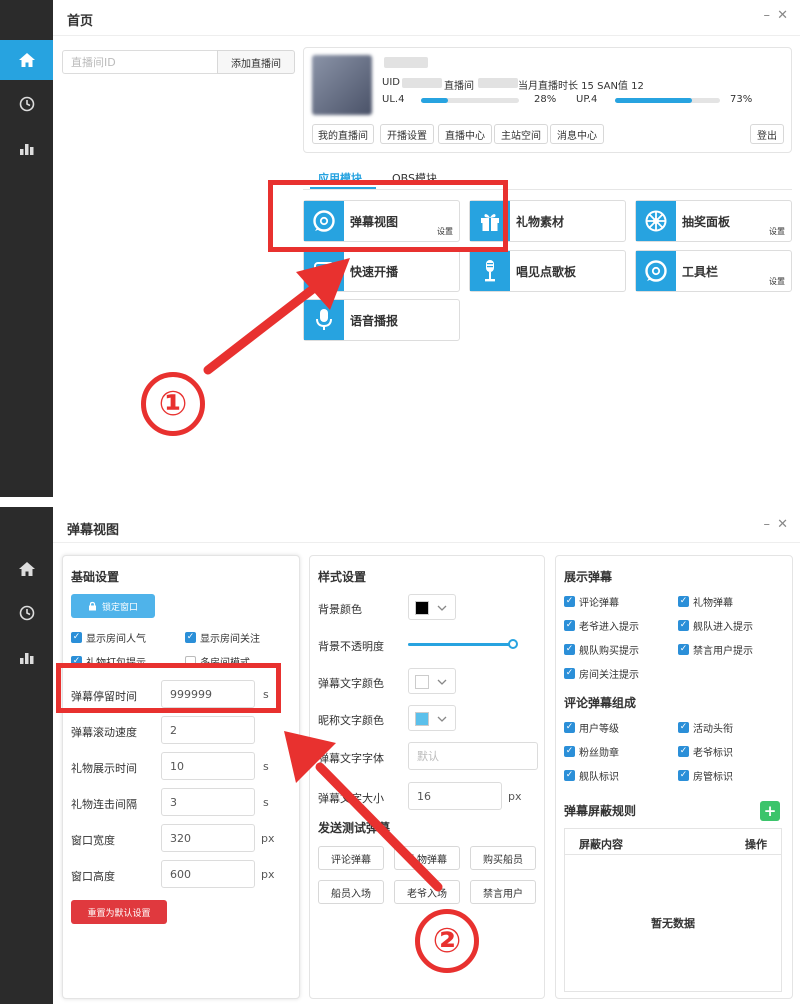  Describe the element at coordinates (95, 577) in the screenshot. I see `section-title: 基础设置` at that location.